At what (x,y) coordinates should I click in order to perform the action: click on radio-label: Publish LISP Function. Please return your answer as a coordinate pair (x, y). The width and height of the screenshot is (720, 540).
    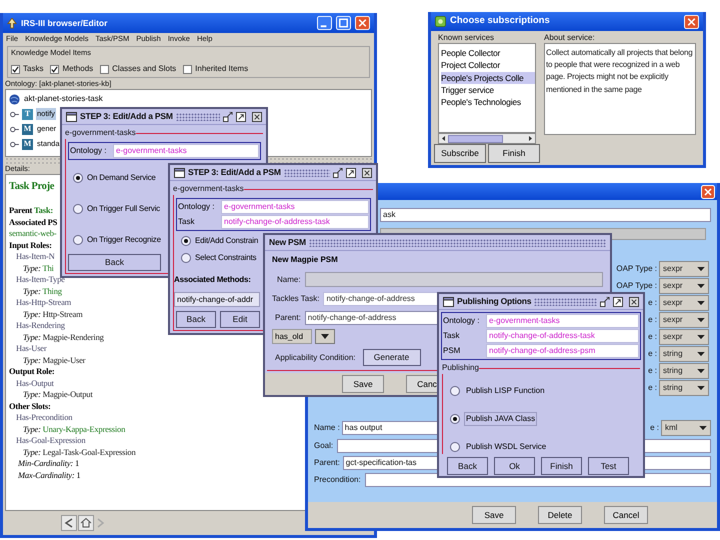
    Looking at the image, I should click on (505, 391).